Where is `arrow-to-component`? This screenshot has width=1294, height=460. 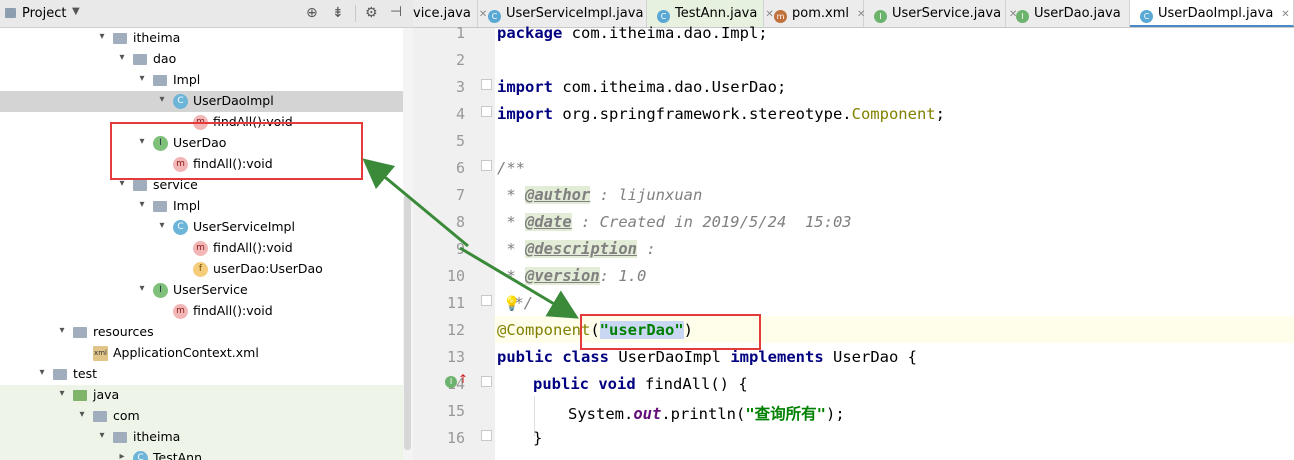 arrow-to-component is located at coordinates (519, 282).